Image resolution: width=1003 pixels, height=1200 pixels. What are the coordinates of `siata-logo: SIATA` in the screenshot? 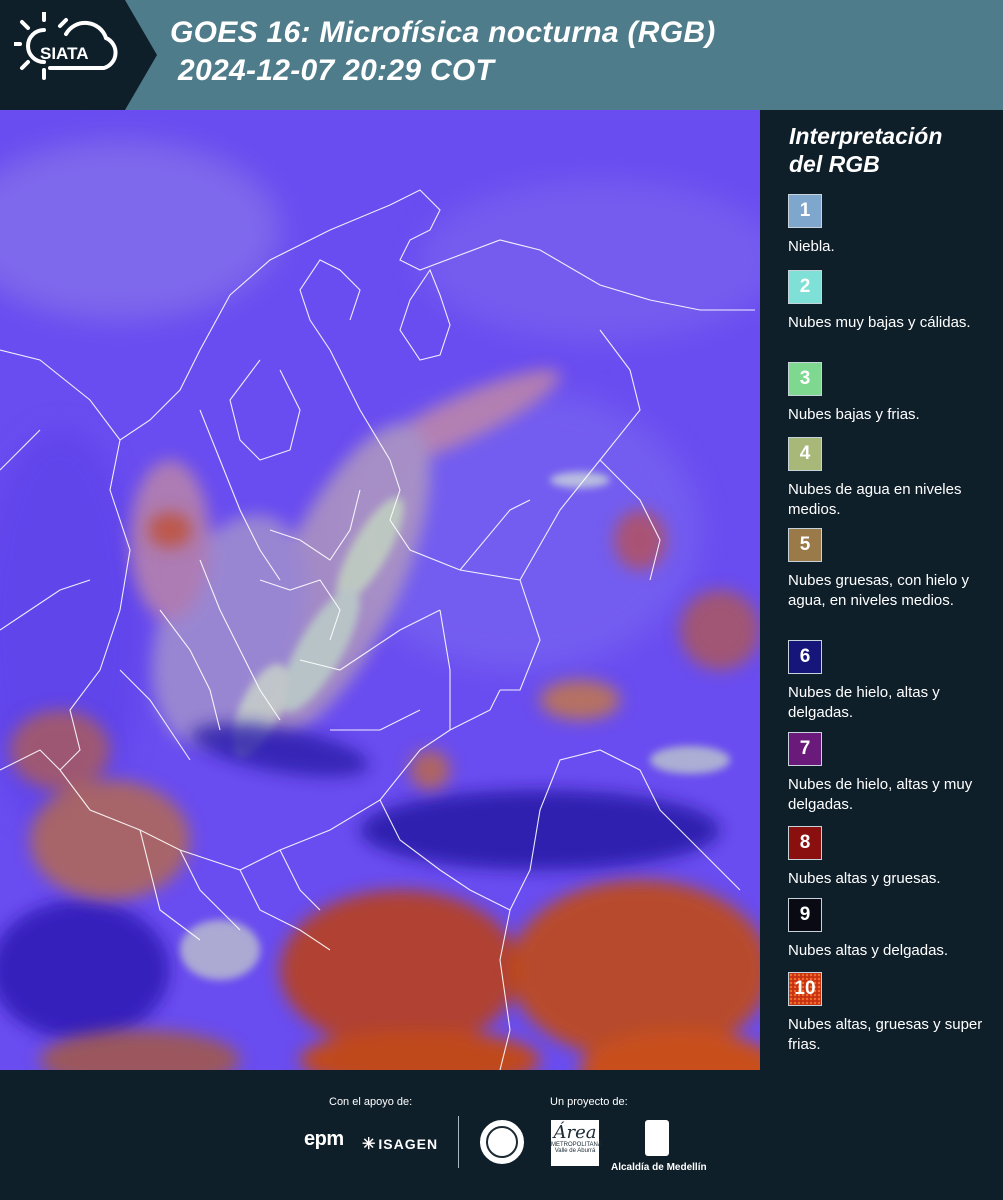 It's located at (62, 55).